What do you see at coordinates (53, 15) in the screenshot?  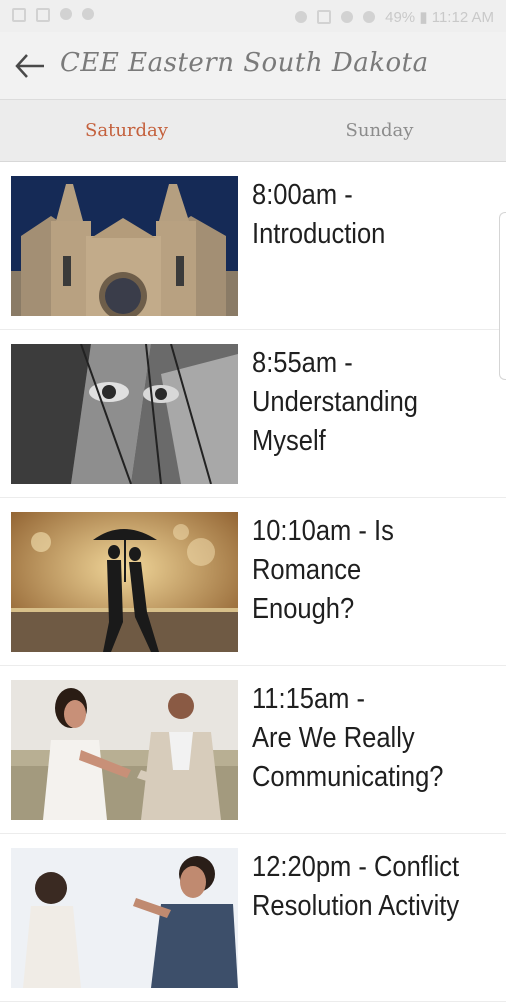 I see `status-notification-icons` at bounding box center [53, 15].